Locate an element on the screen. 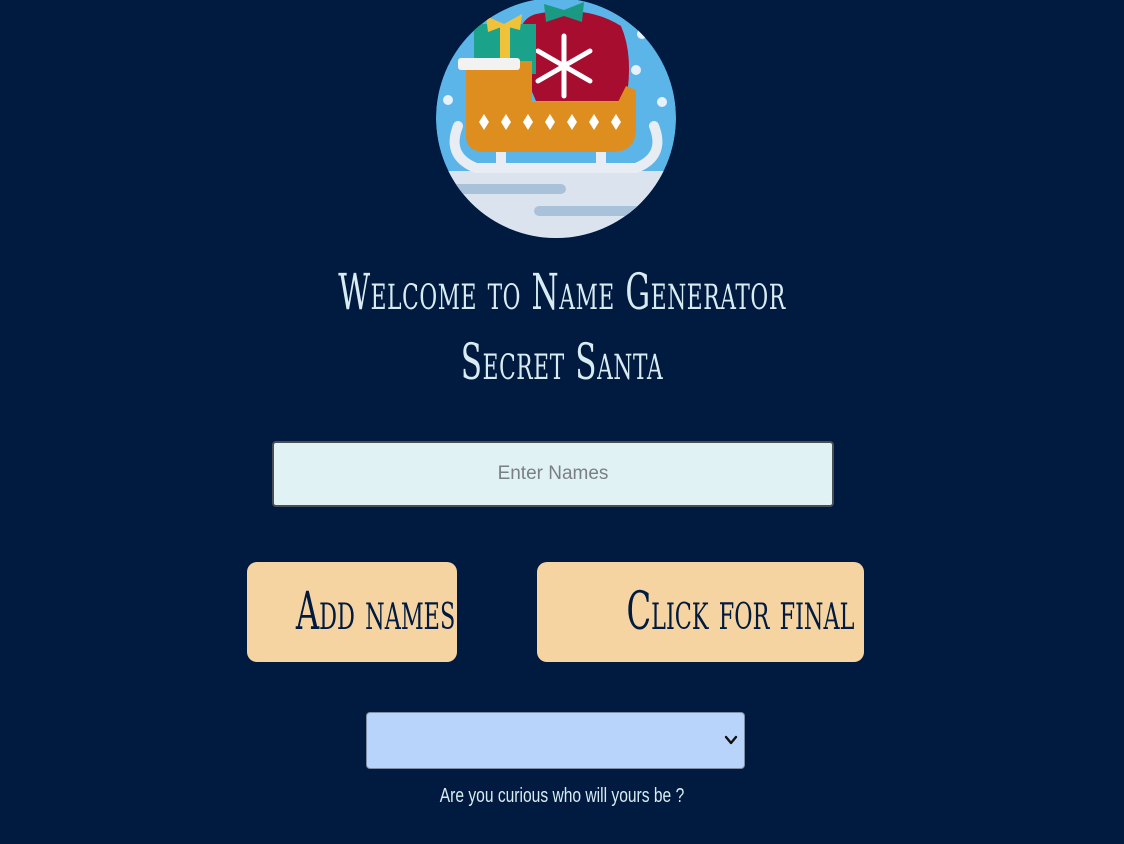 The image size is (1124, 844). add-names-button: Add names is located at coordinates (352, 612).